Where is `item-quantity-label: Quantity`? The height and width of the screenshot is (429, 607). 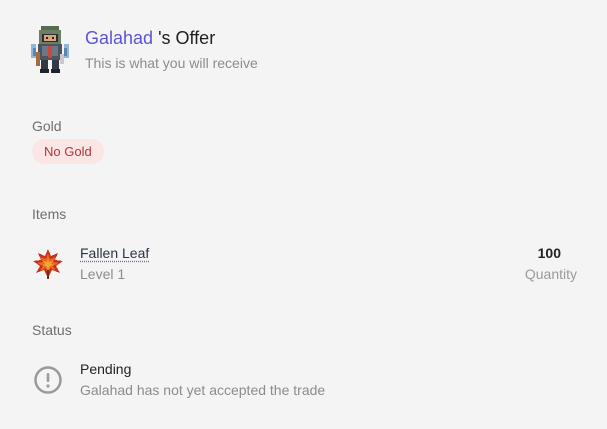
item-quantity-label: Quantity is located at coordinates (550, 274).